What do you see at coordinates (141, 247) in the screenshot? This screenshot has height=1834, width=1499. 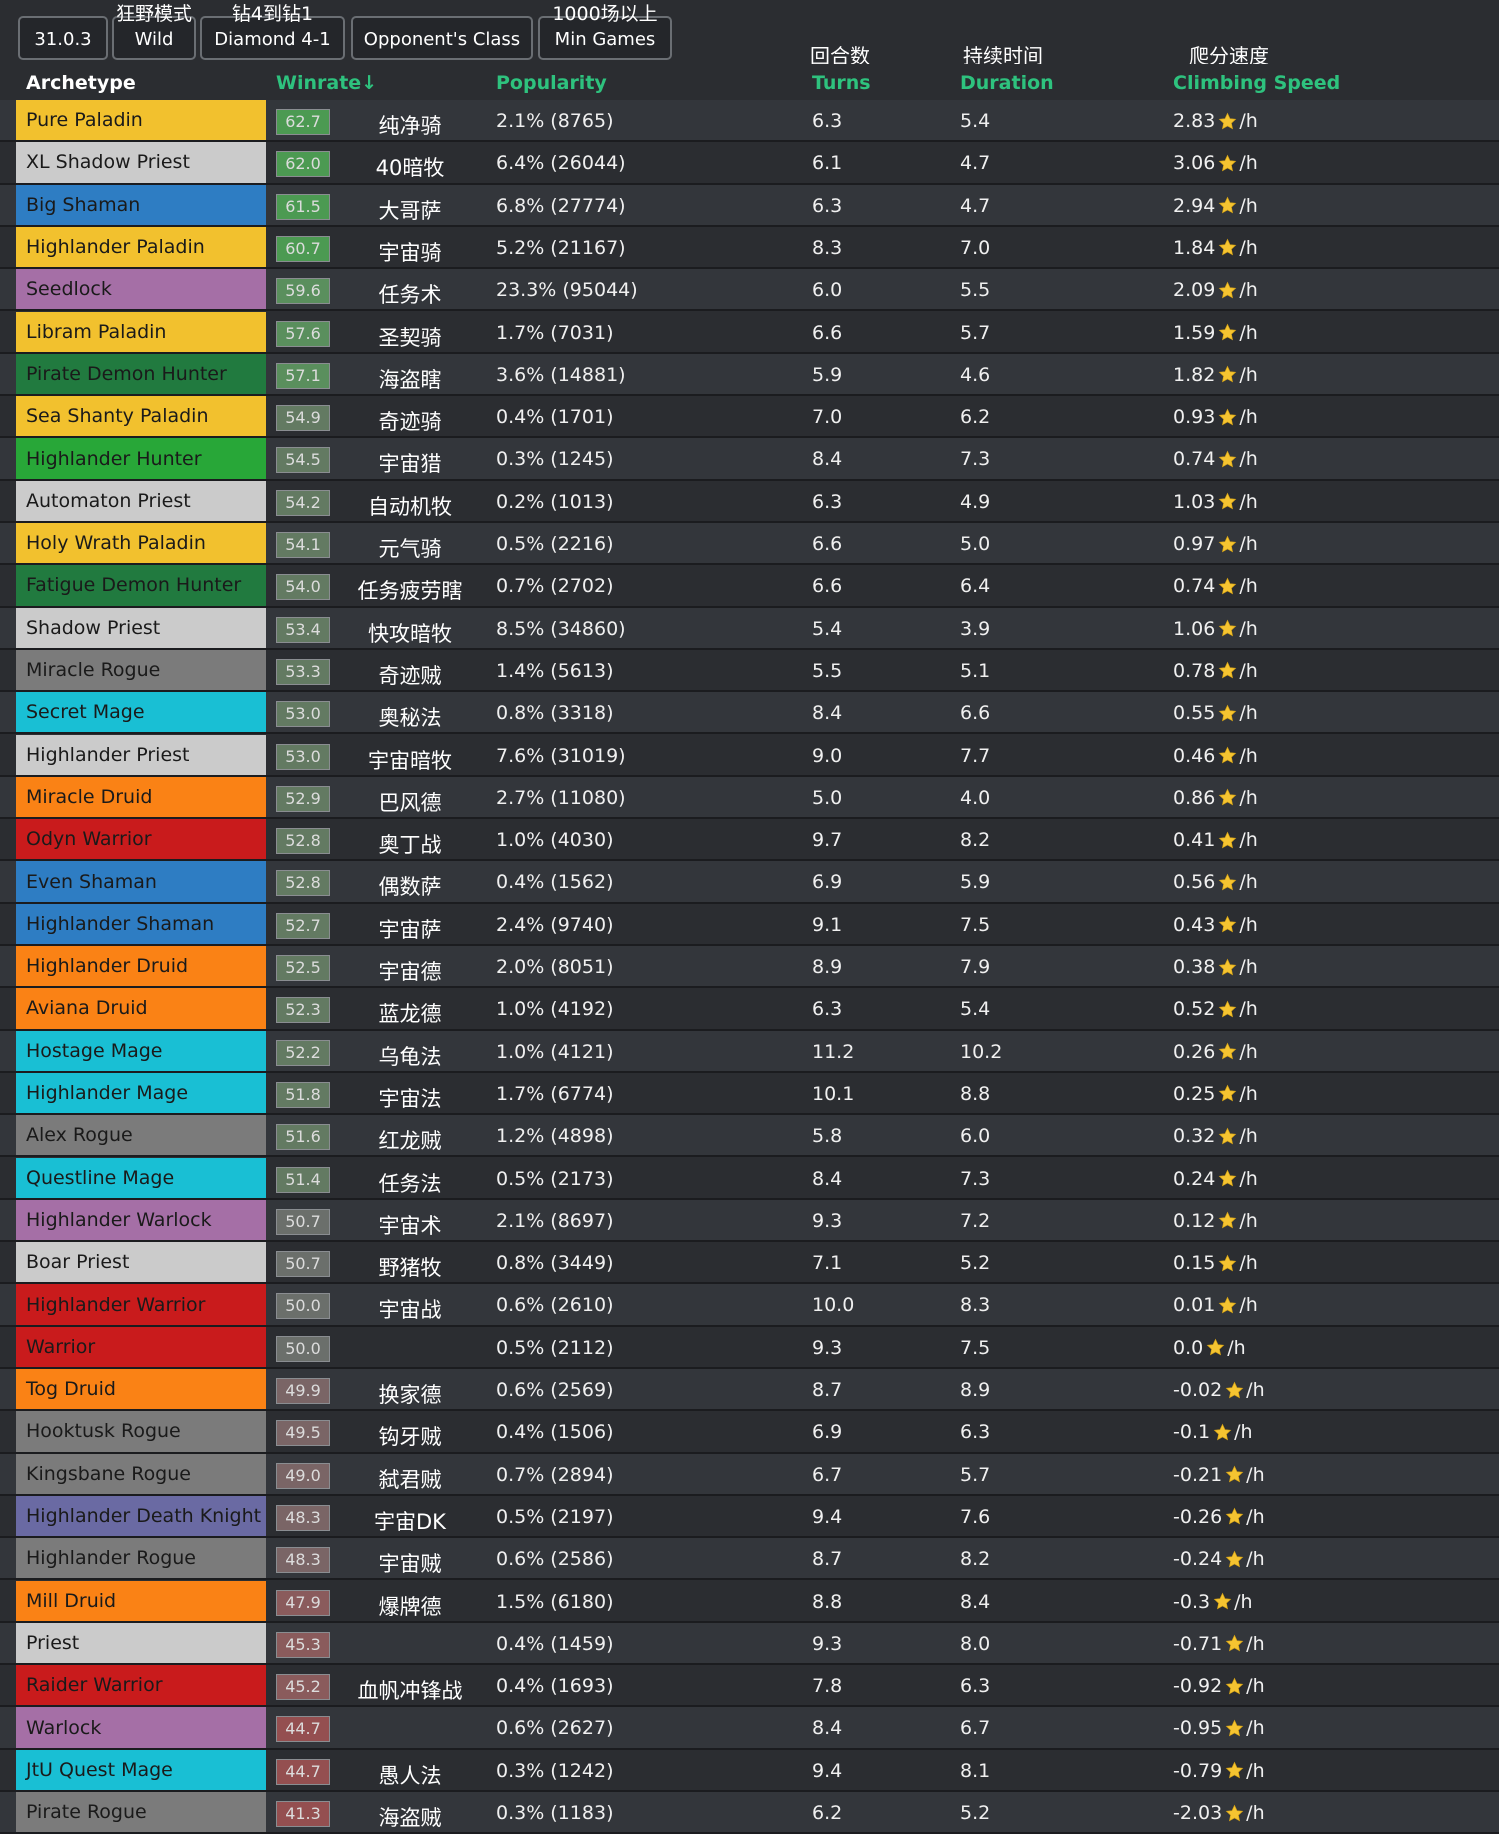 I see `archetype-name: Highlander Paladin` at bounding box center [141, 247].